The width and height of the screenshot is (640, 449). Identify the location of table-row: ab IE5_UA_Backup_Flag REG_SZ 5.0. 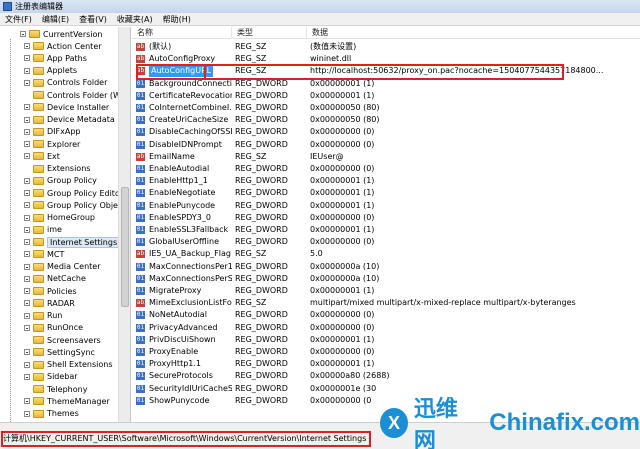
(386, 254).